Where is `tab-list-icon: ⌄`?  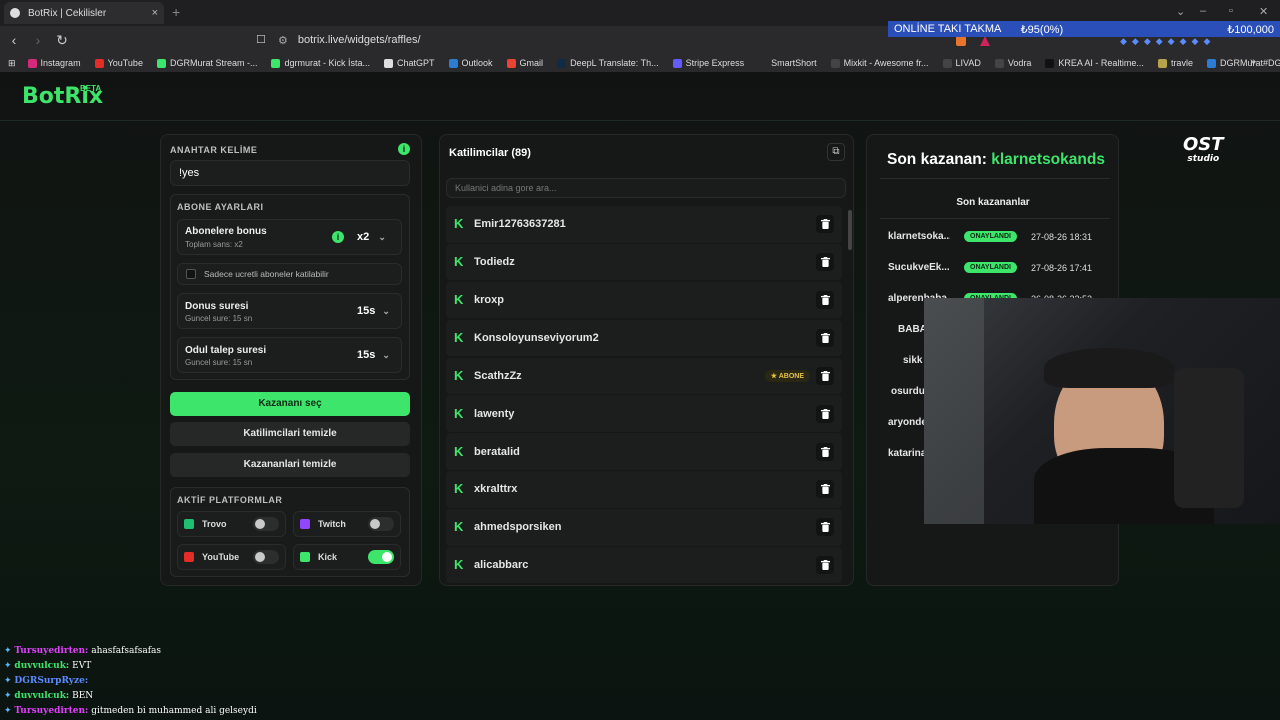
tab-list-icon: ⌄ is located at coordinates (1180, 11).